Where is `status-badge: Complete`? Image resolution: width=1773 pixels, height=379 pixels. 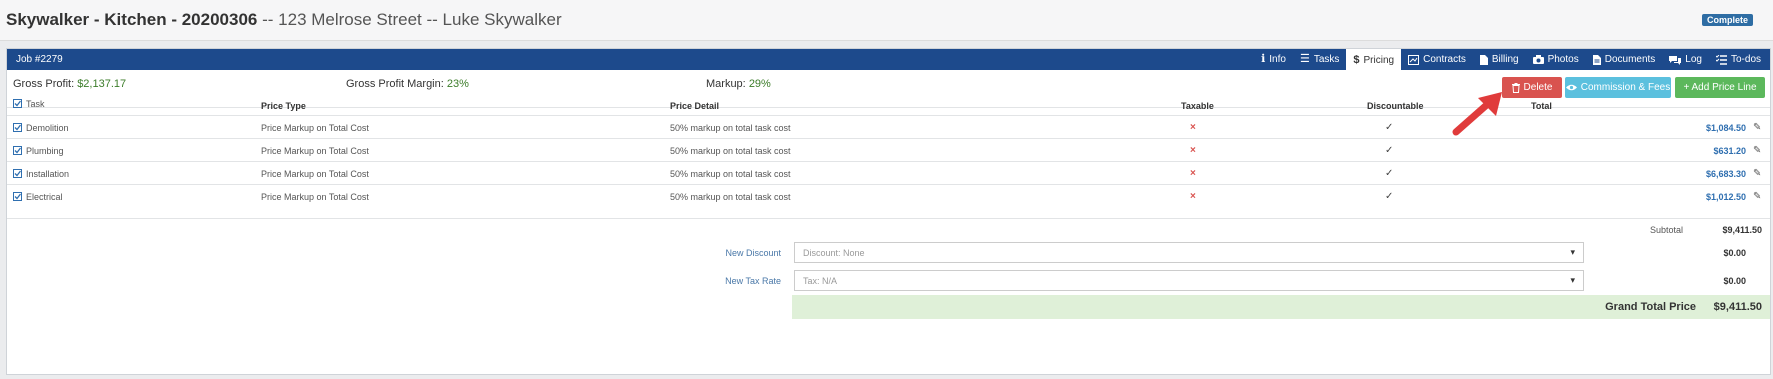
status-badge: Complete is located at coordinates (1727, 20).